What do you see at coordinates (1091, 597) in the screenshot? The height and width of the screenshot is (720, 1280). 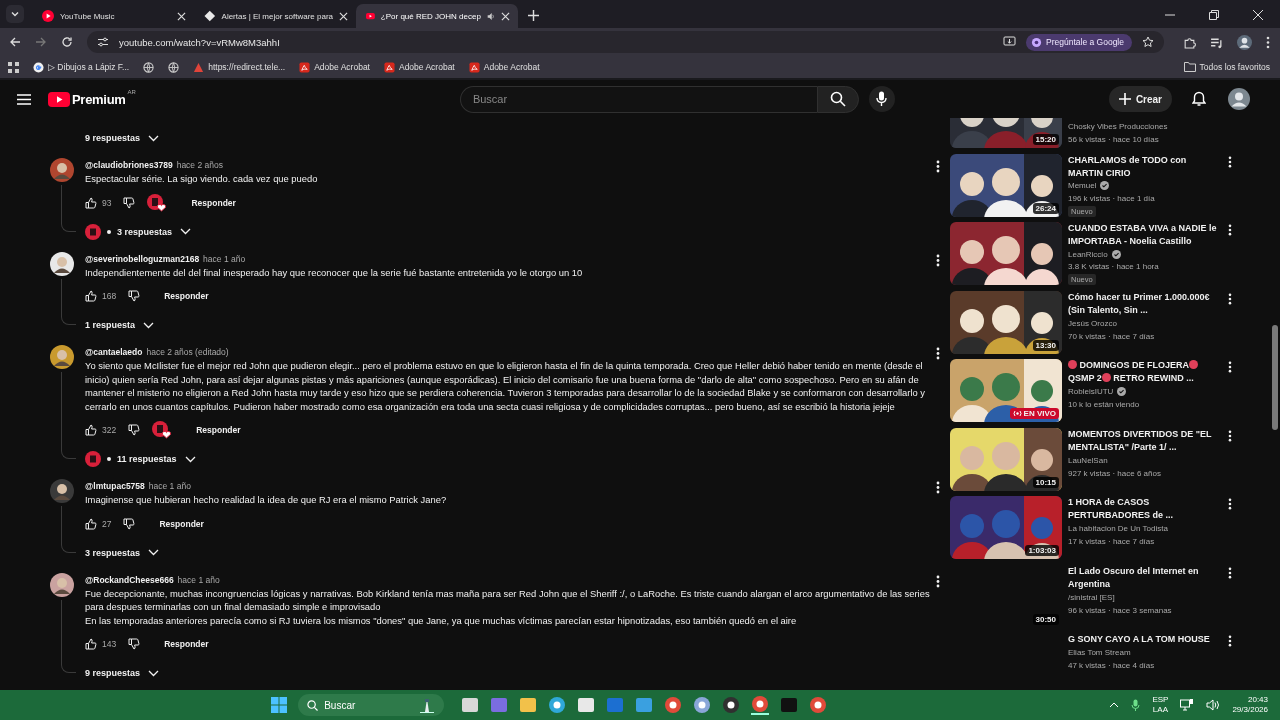 I see `channel-name: /sinistral [ES]` at bounding box center [1091, 597].